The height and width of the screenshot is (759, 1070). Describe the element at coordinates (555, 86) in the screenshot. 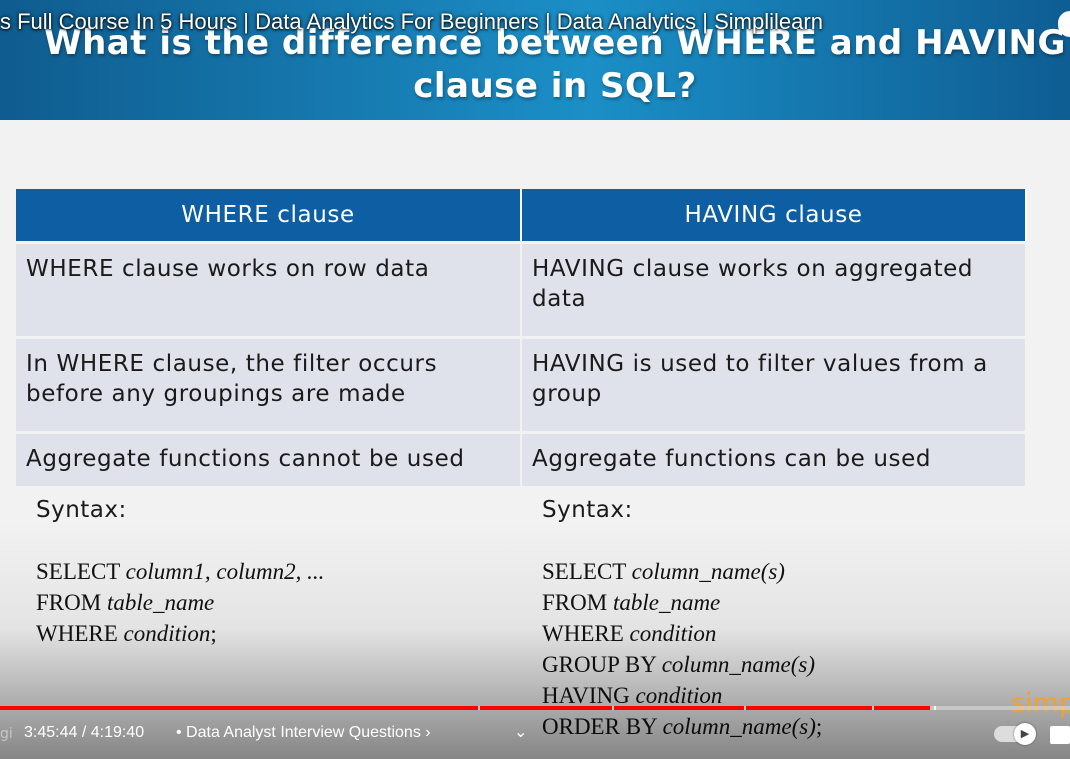

I see `slide-title-line-2: clause in SQL?` at that location.